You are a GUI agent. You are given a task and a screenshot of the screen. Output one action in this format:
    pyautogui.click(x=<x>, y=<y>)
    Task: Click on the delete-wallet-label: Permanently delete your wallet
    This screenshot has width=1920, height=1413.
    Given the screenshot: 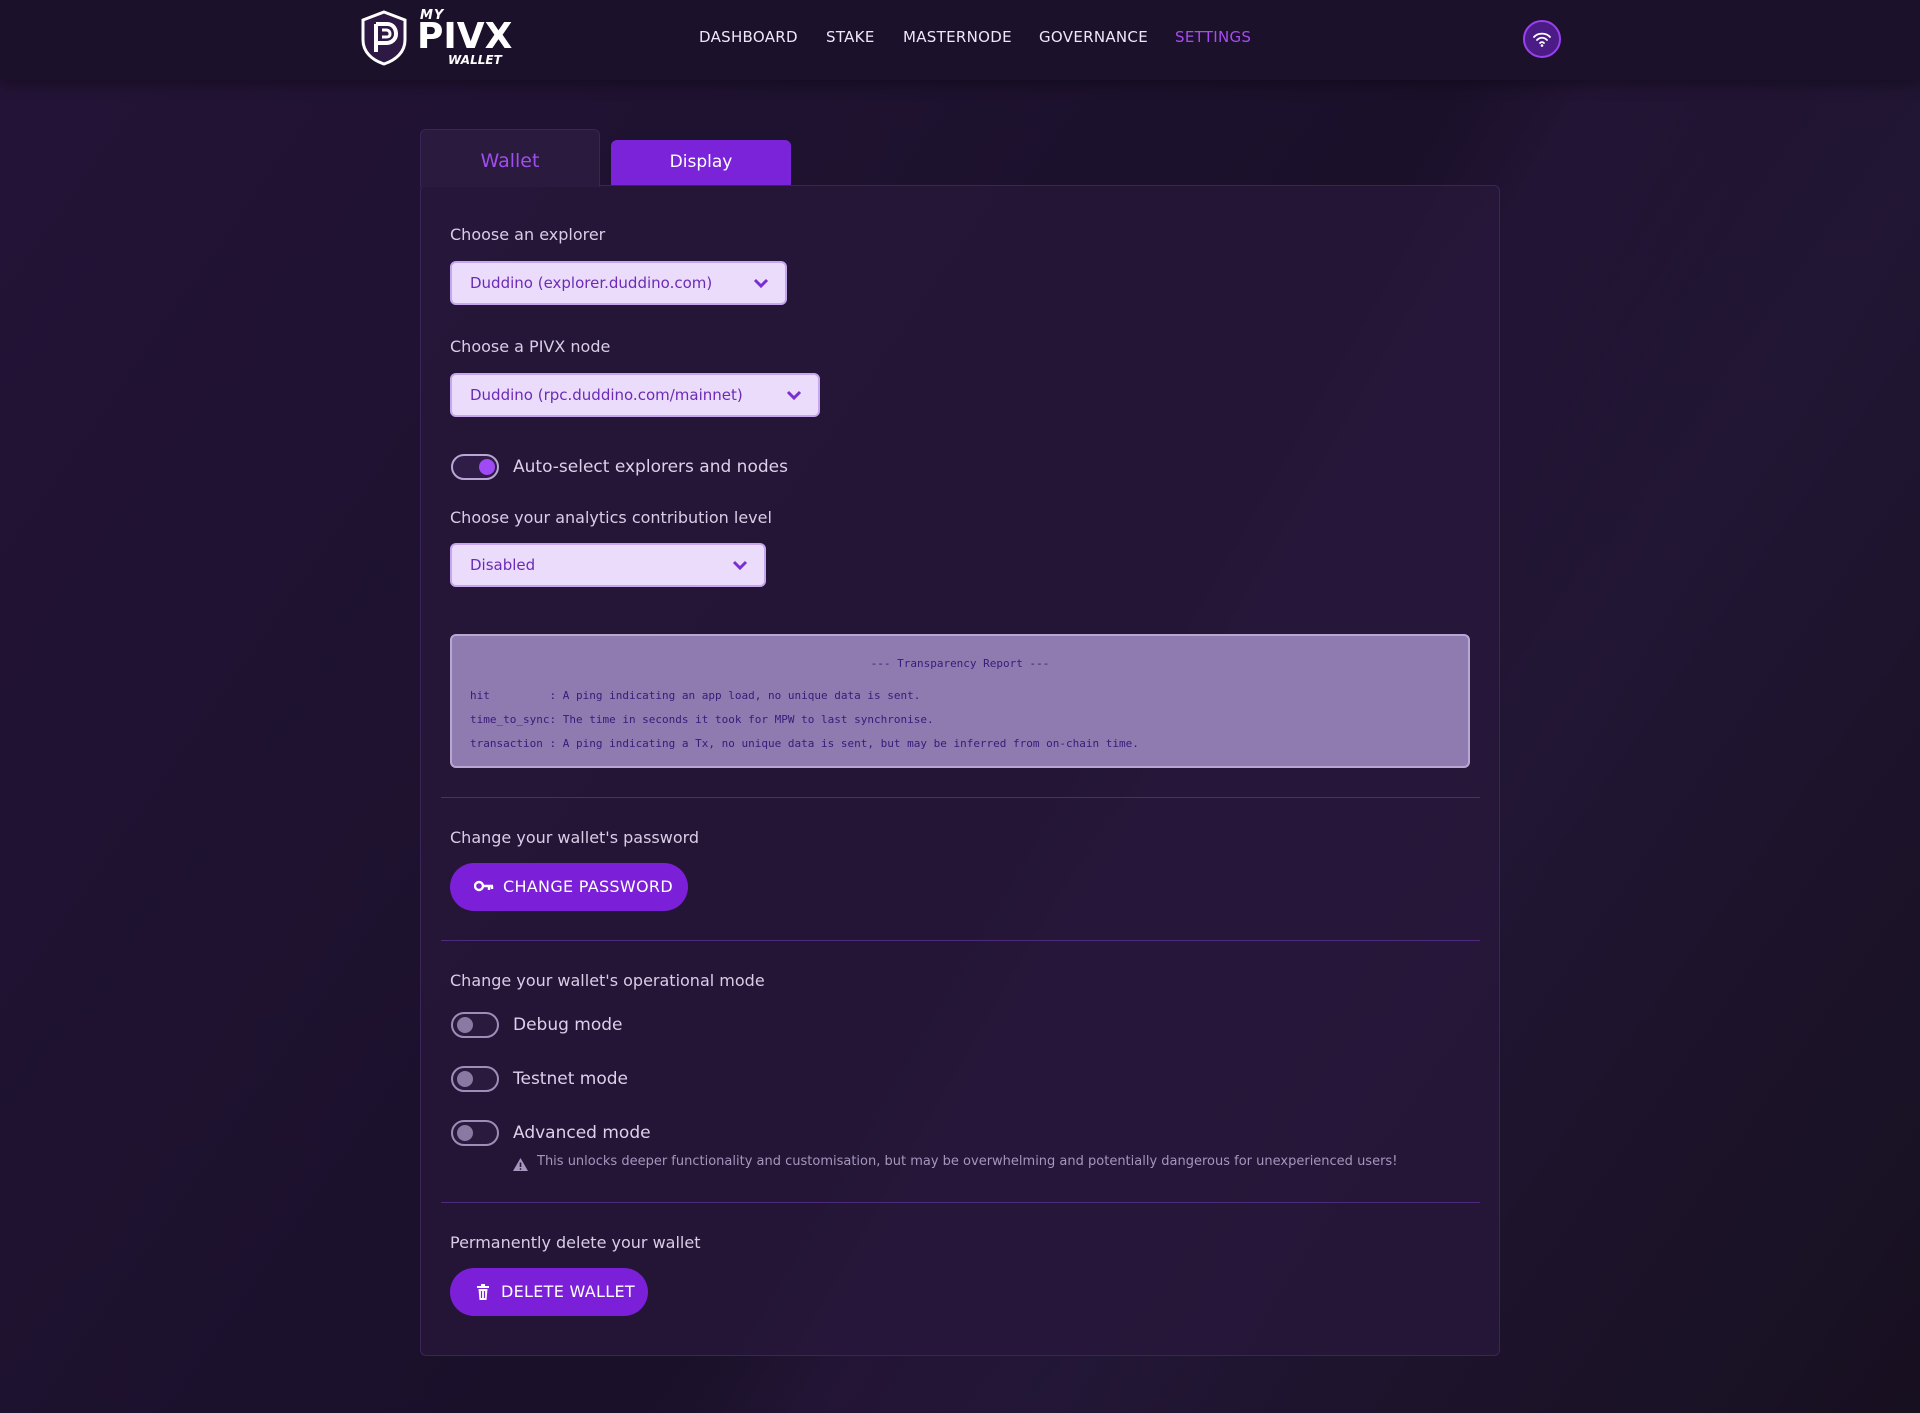 What is the action you would take?
    pyautogui.click(x=575, y=1242)
    